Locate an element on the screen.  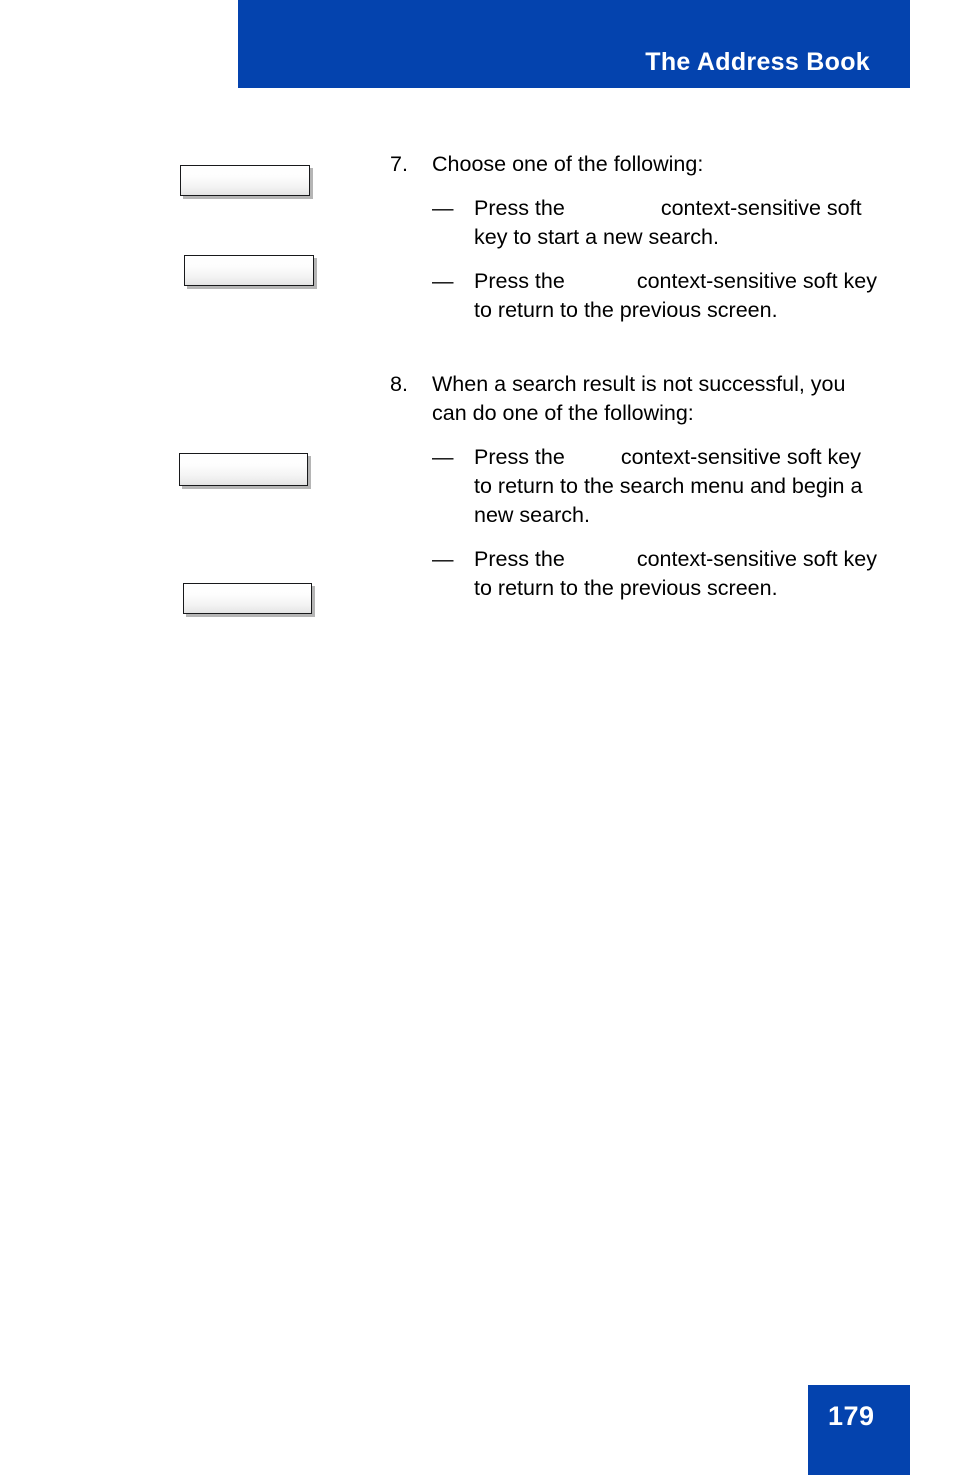
softkey-graphic-back is located at coordinates (249, 270).